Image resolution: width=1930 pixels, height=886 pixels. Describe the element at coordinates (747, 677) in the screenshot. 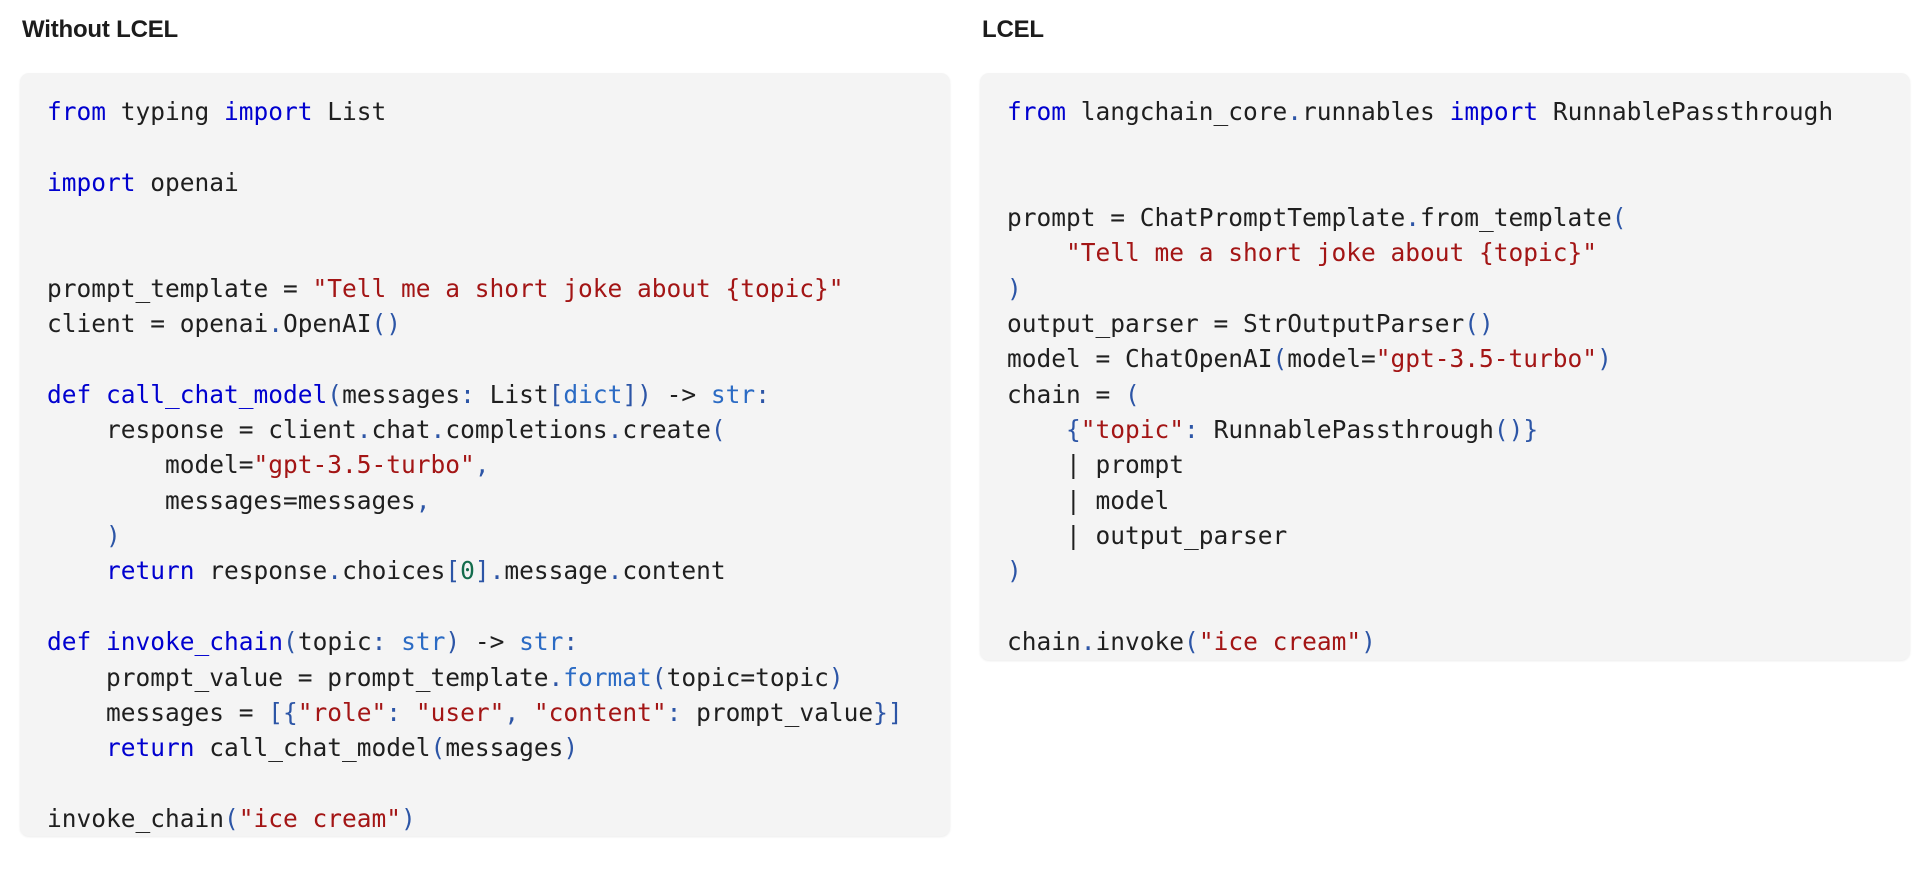

I see `code-token-code-text: topic=topic` at that location.